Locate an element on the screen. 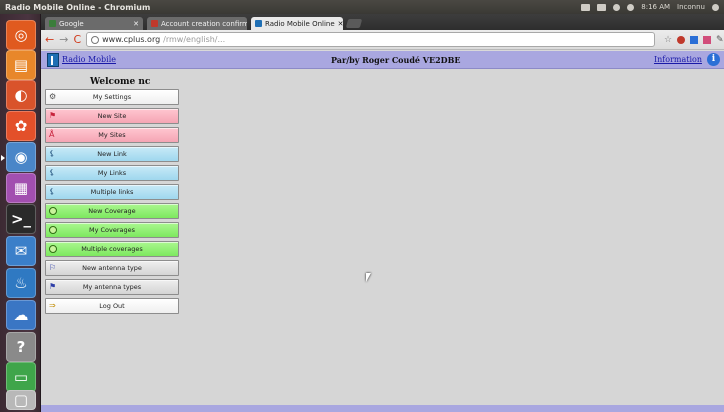 The height and width of the screenshot is (412, 724). page-footer-bar is located at coordinates (382, 408).